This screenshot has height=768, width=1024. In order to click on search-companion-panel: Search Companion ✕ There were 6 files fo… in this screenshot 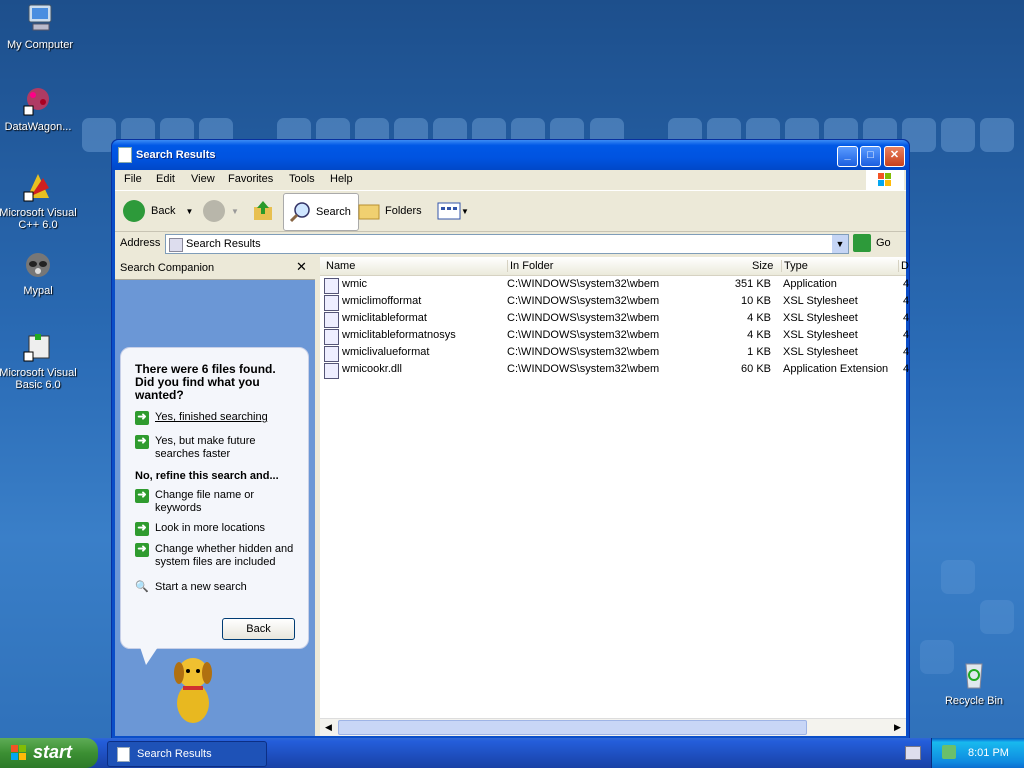, I will do `click(215, 496)`.